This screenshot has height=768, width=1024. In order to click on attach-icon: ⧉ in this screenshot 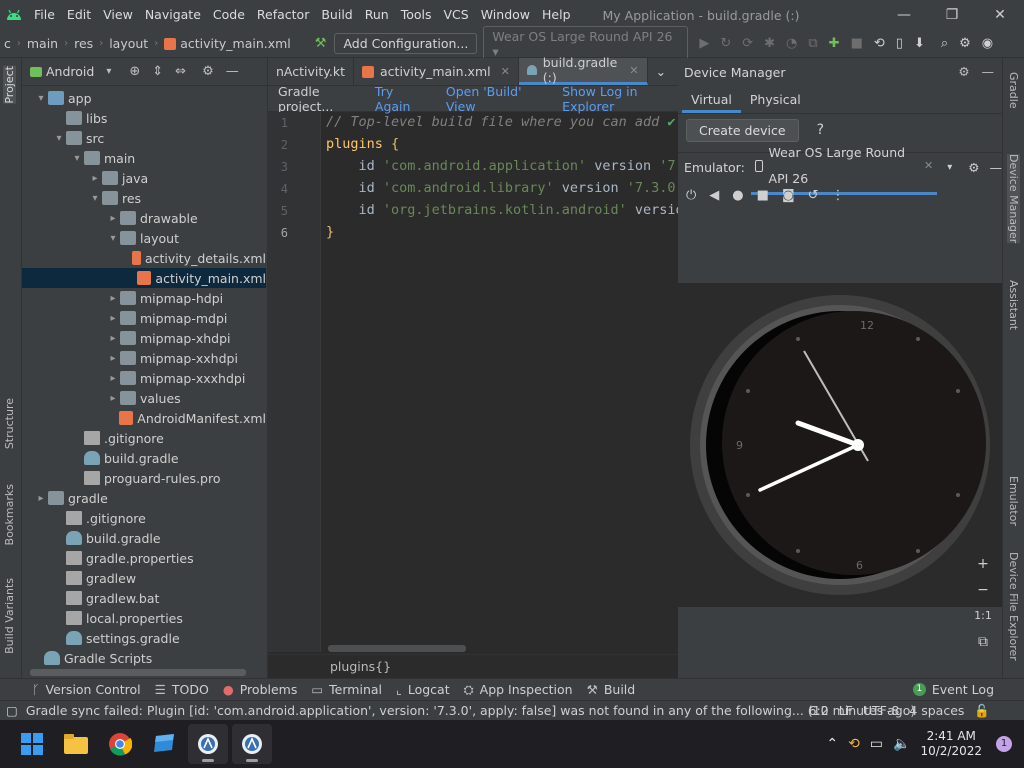, I will do `click(812, 43)`.